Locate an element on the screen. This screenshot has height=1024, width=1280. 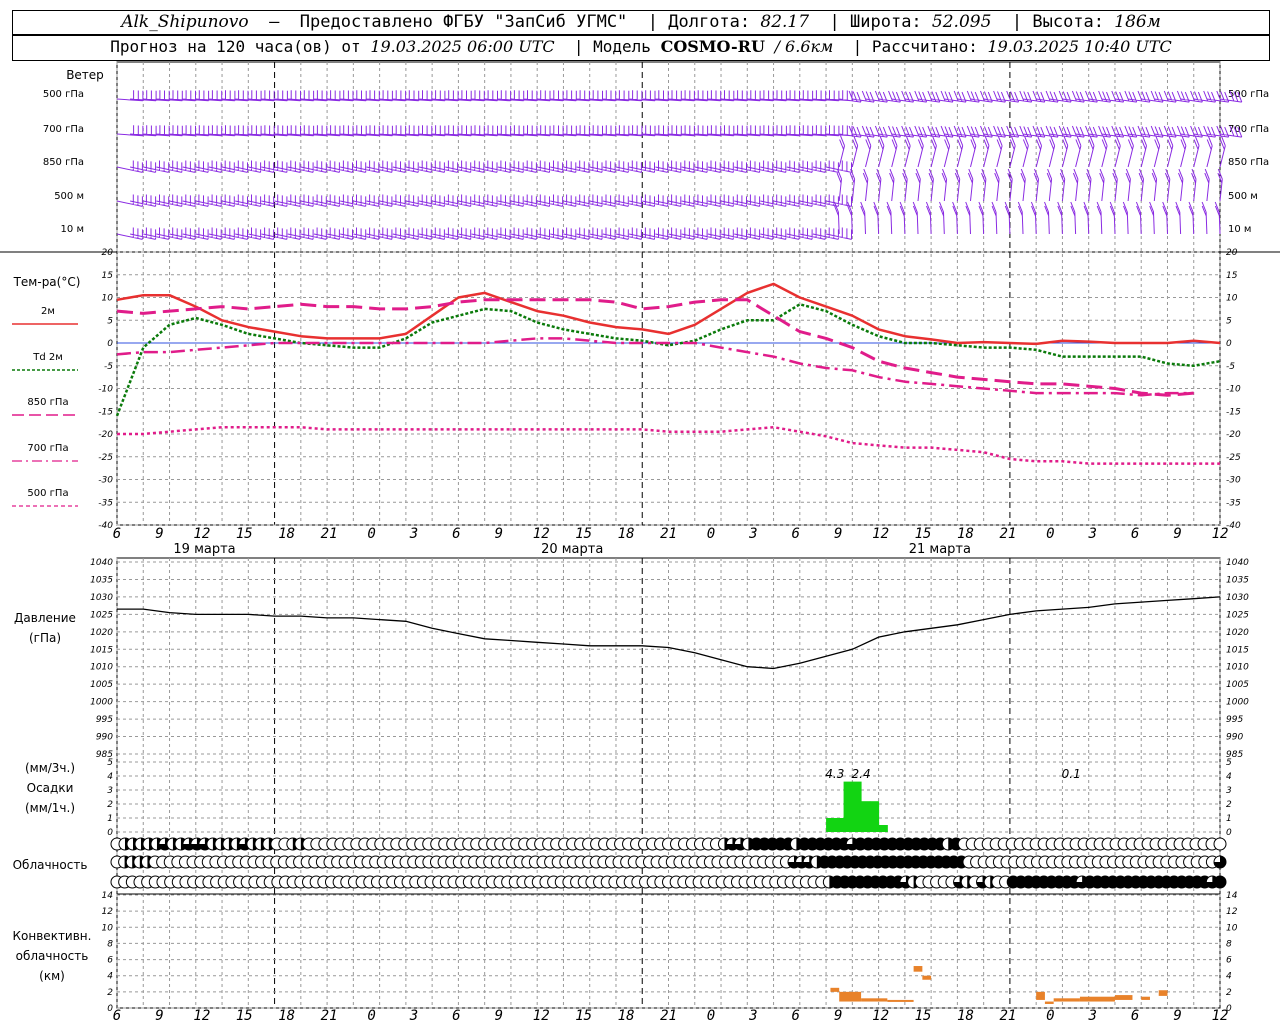
wind-level-label: 500 м is located at coordinates (69, 196).